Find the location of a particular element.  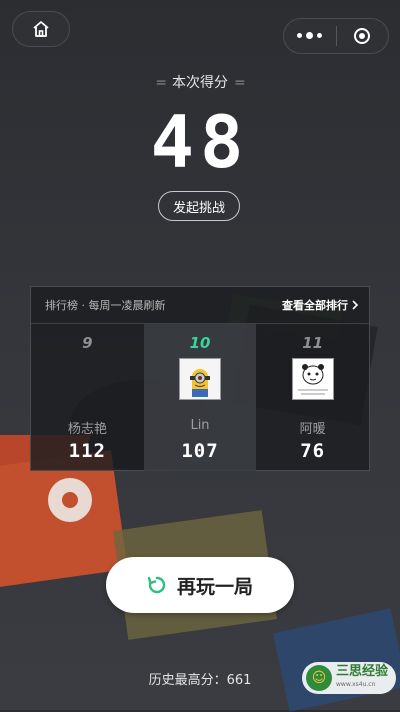

leaderboard-title: 排行榜 · 每周一凌晨刷新 is located at coordinates (105, 305).